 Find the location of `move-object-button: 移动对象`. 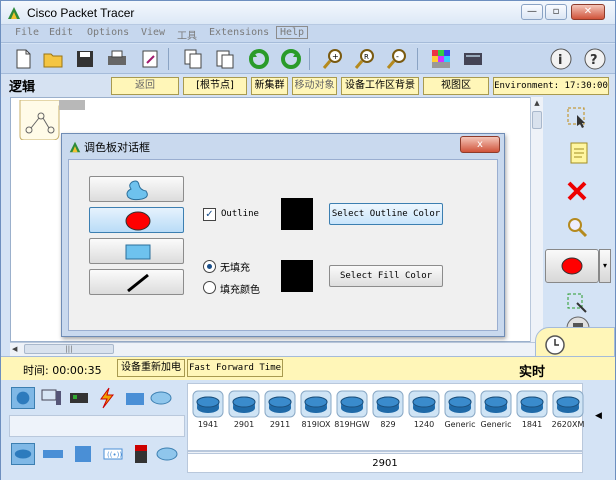

move-object-button: 移动对象 is located at coordinates (314, 86).